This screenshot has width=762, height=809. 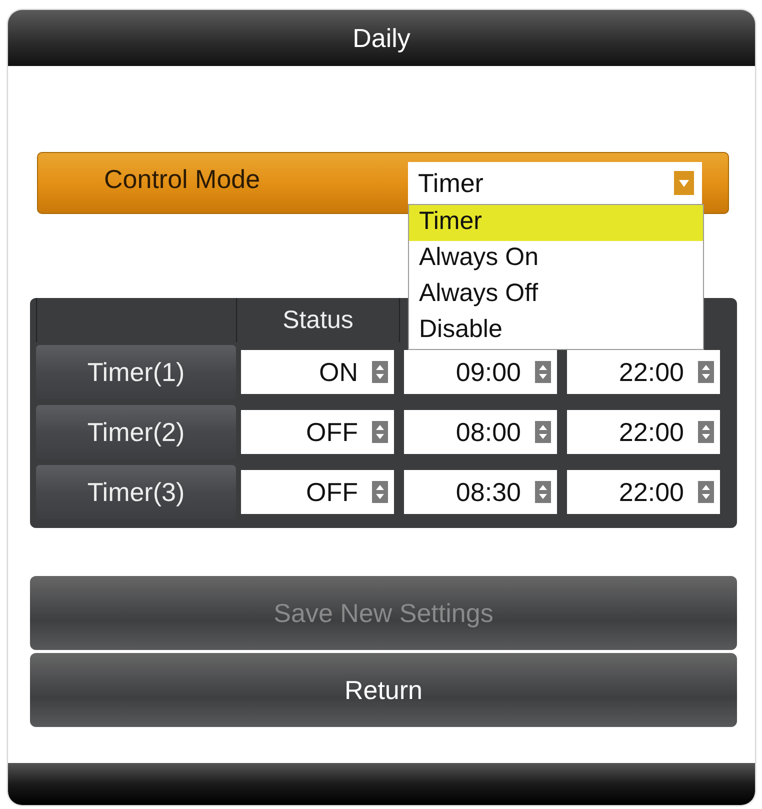 What do you see at coordinates (136, 372) in the screenshot?
I see `timer-button: Timer(1)` at bounding box center [136, 372].